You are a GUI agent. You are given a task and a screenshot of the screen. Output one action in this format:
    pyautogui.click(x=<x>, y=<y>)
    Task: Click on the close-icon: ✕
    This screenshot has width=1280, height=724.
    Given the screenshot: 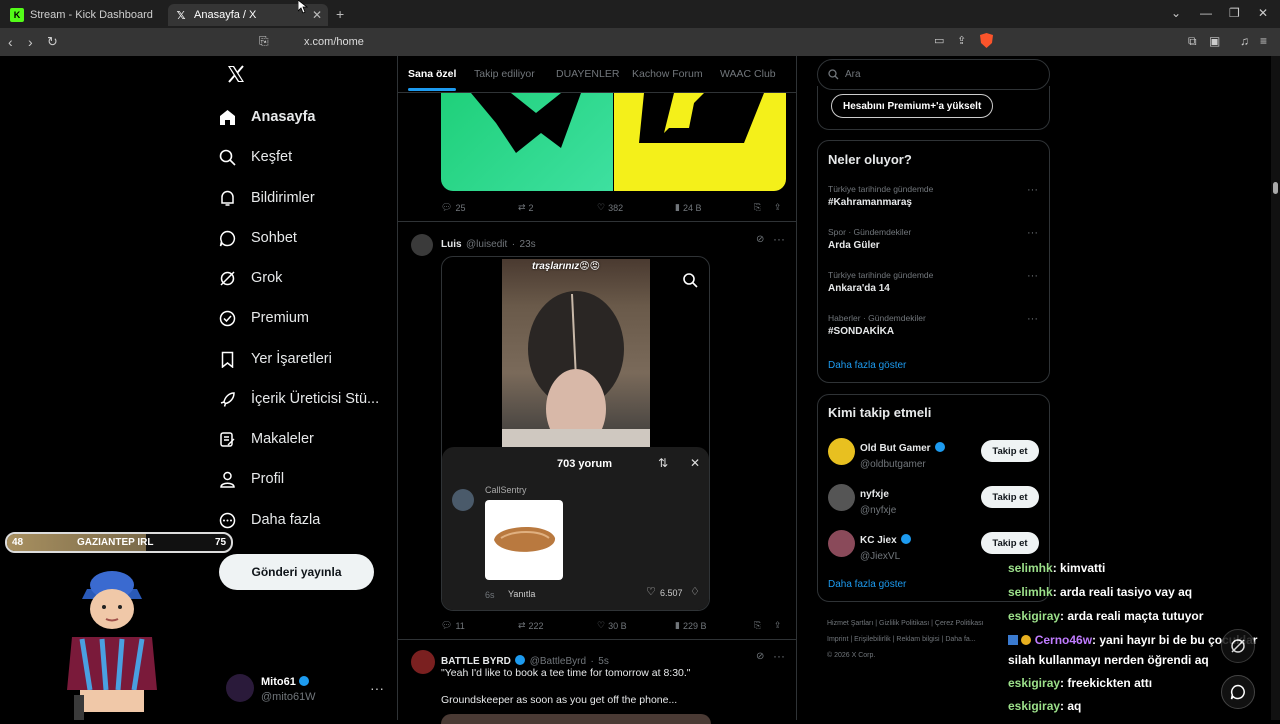 What is the action you would take?
    pyautogui.click(x=695, y=463)
    